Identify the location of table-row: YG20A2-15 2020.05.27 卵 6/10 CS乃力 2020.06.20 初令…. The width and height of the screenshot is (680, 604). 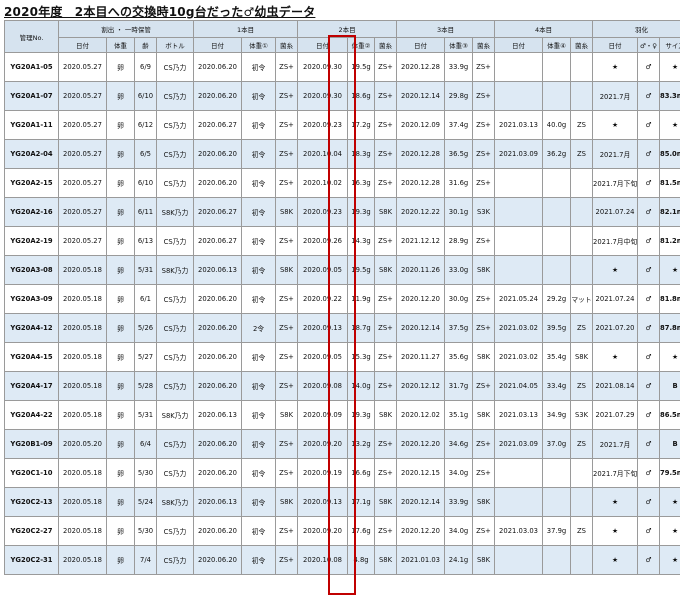
(342, 183).